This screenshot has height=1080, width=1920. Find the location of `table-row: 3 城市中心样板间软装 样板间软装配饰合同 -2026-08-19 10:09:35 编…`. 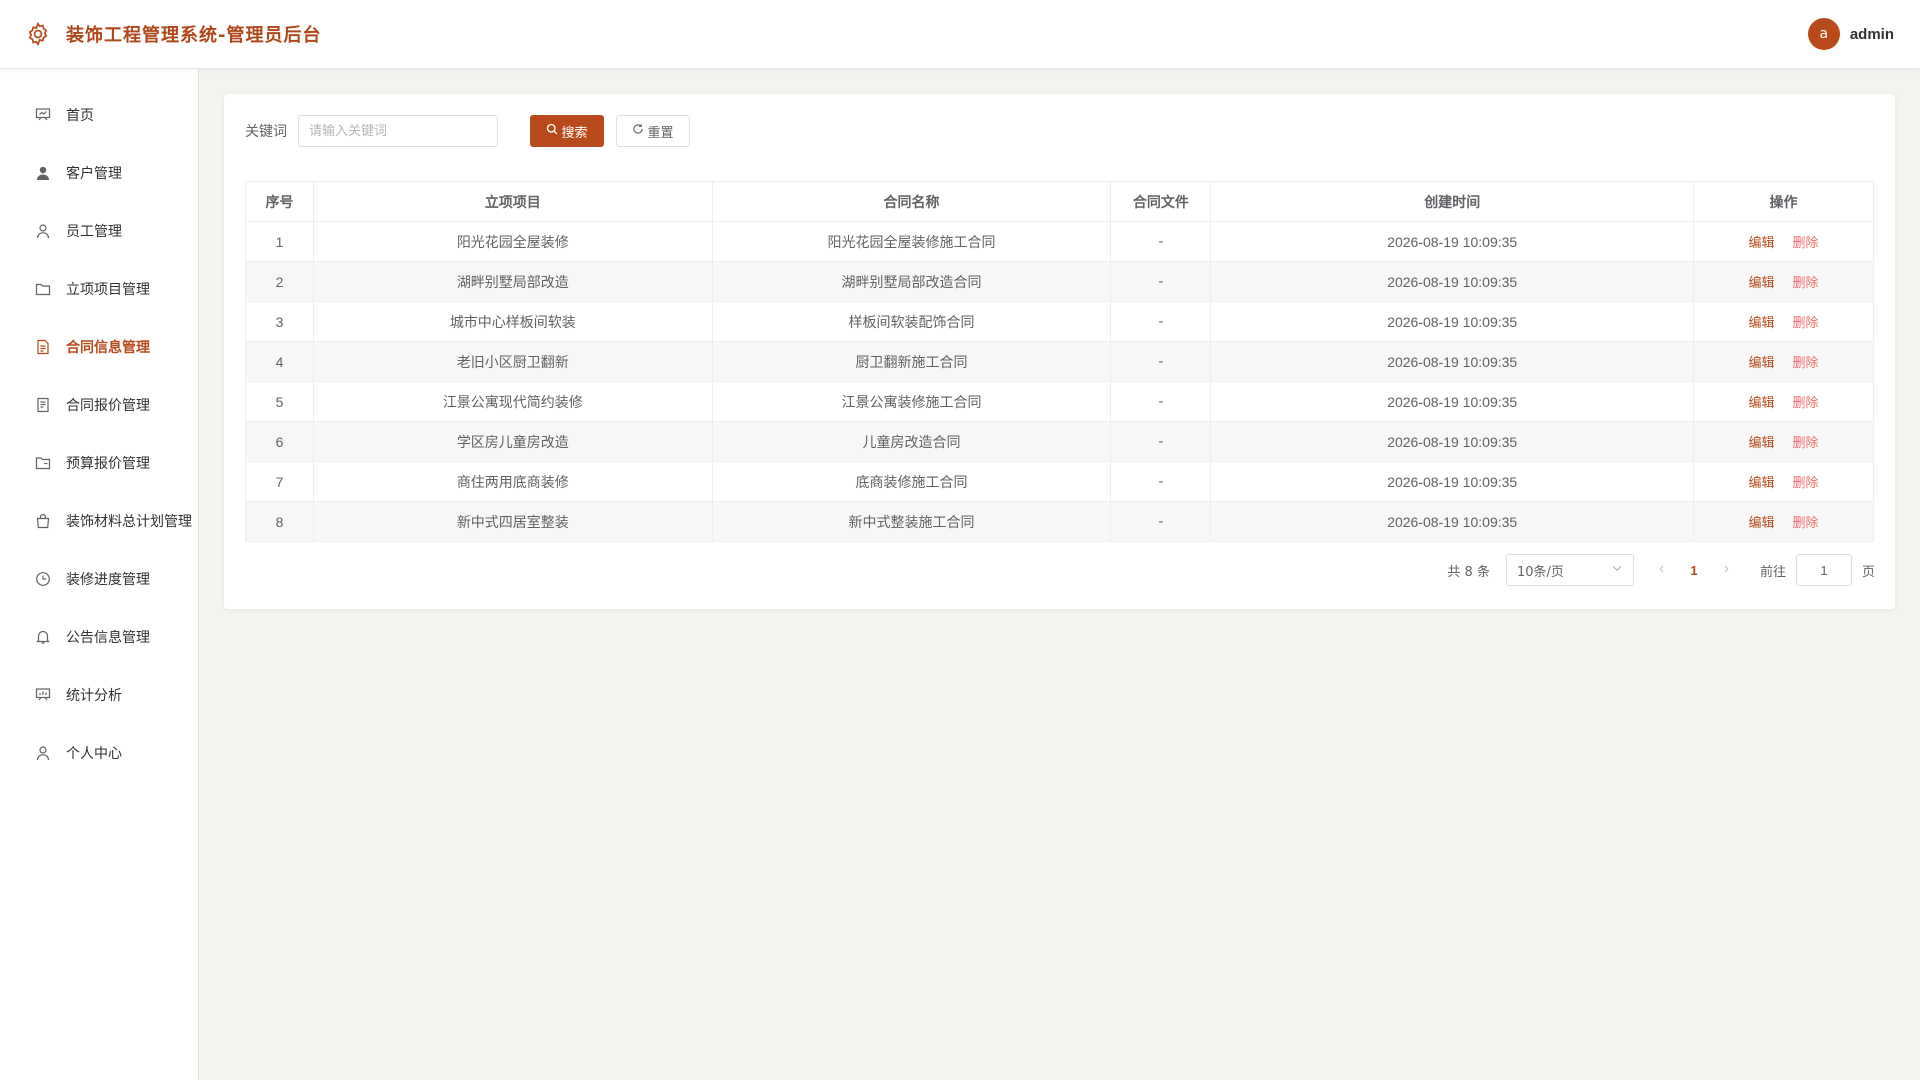

table-row: 3 城市中心样板间软装 样板间软装配饰合同 -2026-08-19 10:09:35 编… is located at coordinates (1059, 321).